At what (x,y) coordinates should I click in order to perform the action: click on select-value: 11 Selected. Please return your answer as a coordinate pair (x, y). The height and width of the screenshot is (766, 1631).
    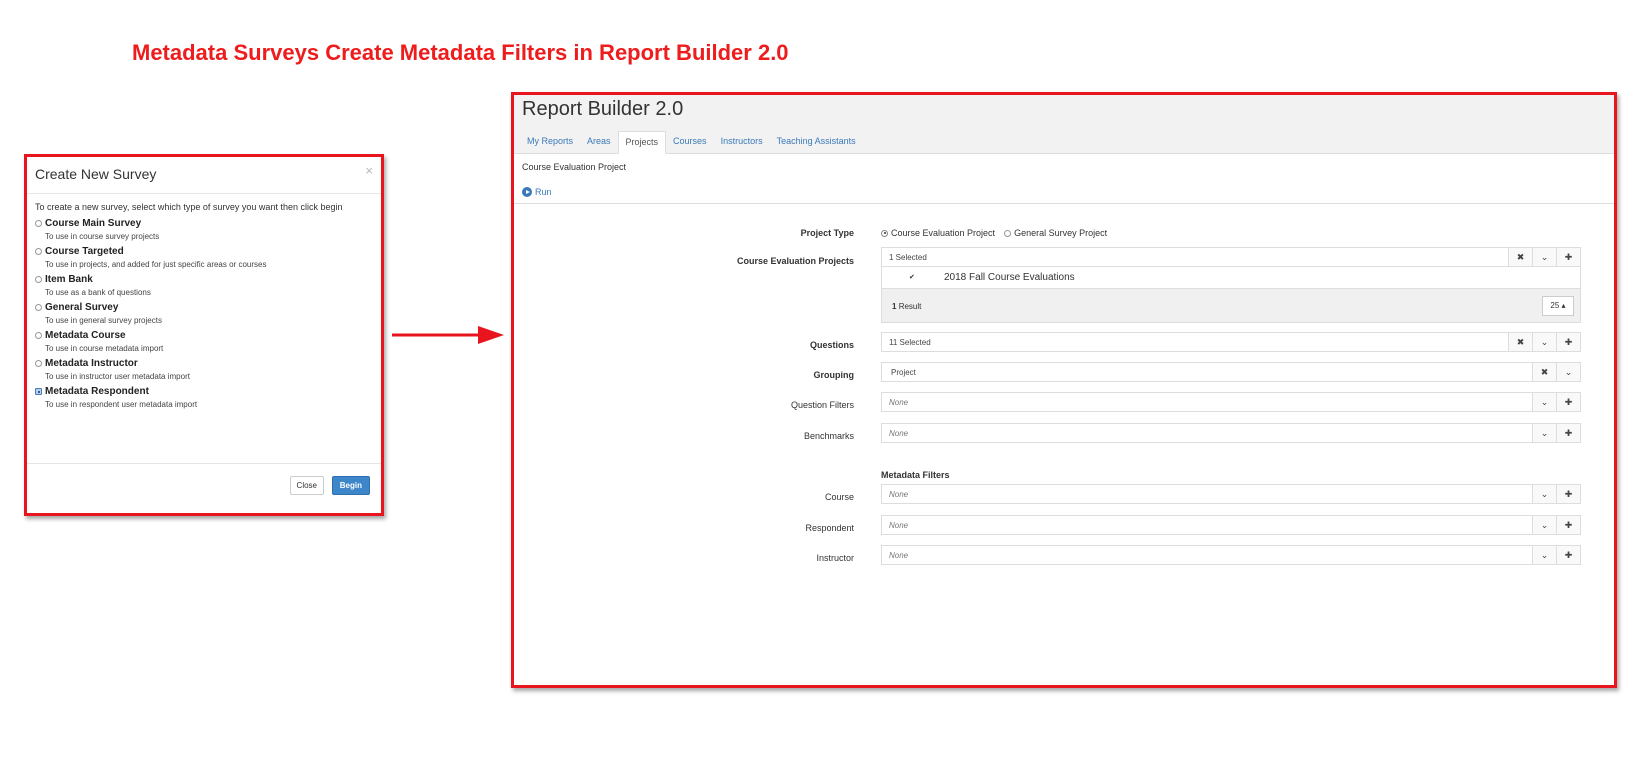
    Looking at the image, I should click on (910, 342).